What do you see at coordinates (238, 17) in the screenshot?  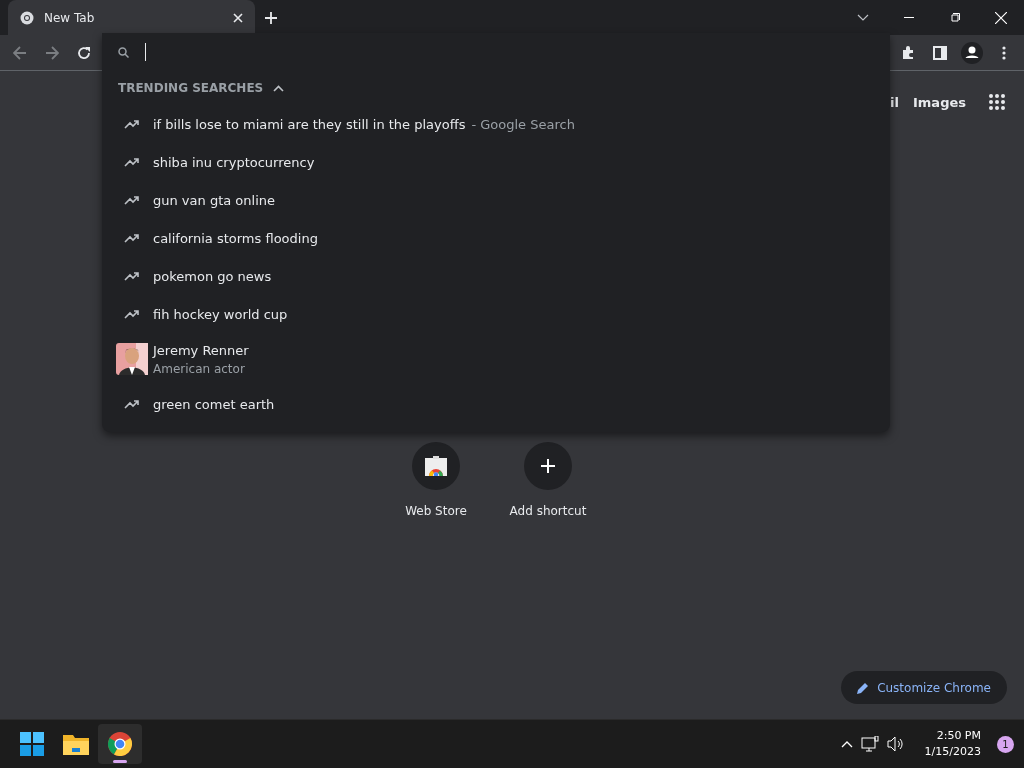 I see `close-icon` at bounding box center [238, 17].